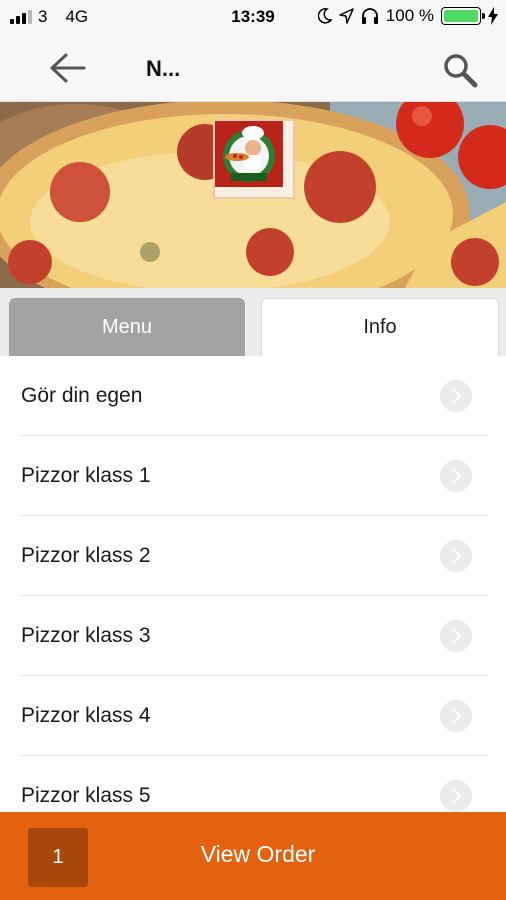 The width and height of the screenshot is (506, 900). Describe the element at coordinates (463, 16) in the screenshot. I see `battery-icon` at that location.